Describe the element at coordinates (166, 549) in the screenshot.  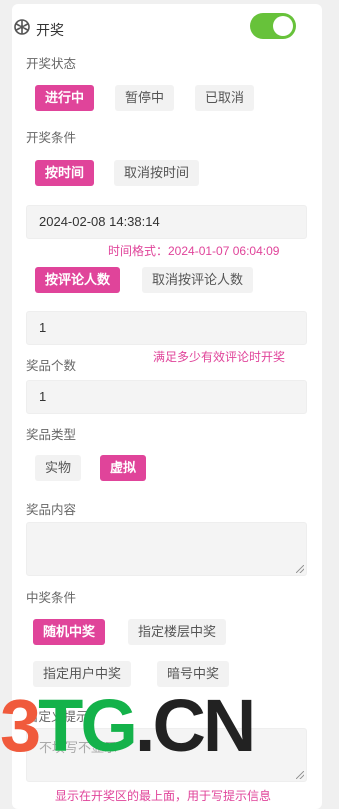
I see `prize-content-textarea` at that location.